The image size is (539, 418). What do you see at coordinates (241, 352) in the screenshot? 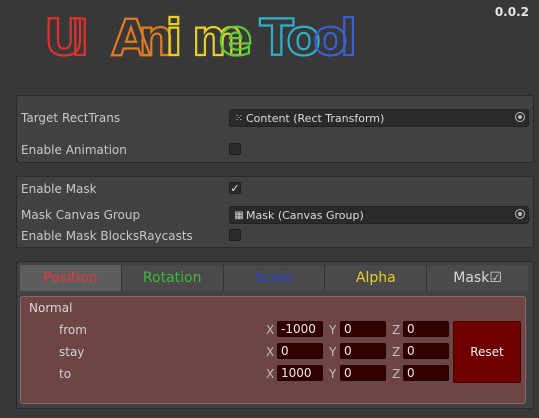
I see `stay-row: stay X 0 Y 0 Z 0` at bounding box center [241, 352].